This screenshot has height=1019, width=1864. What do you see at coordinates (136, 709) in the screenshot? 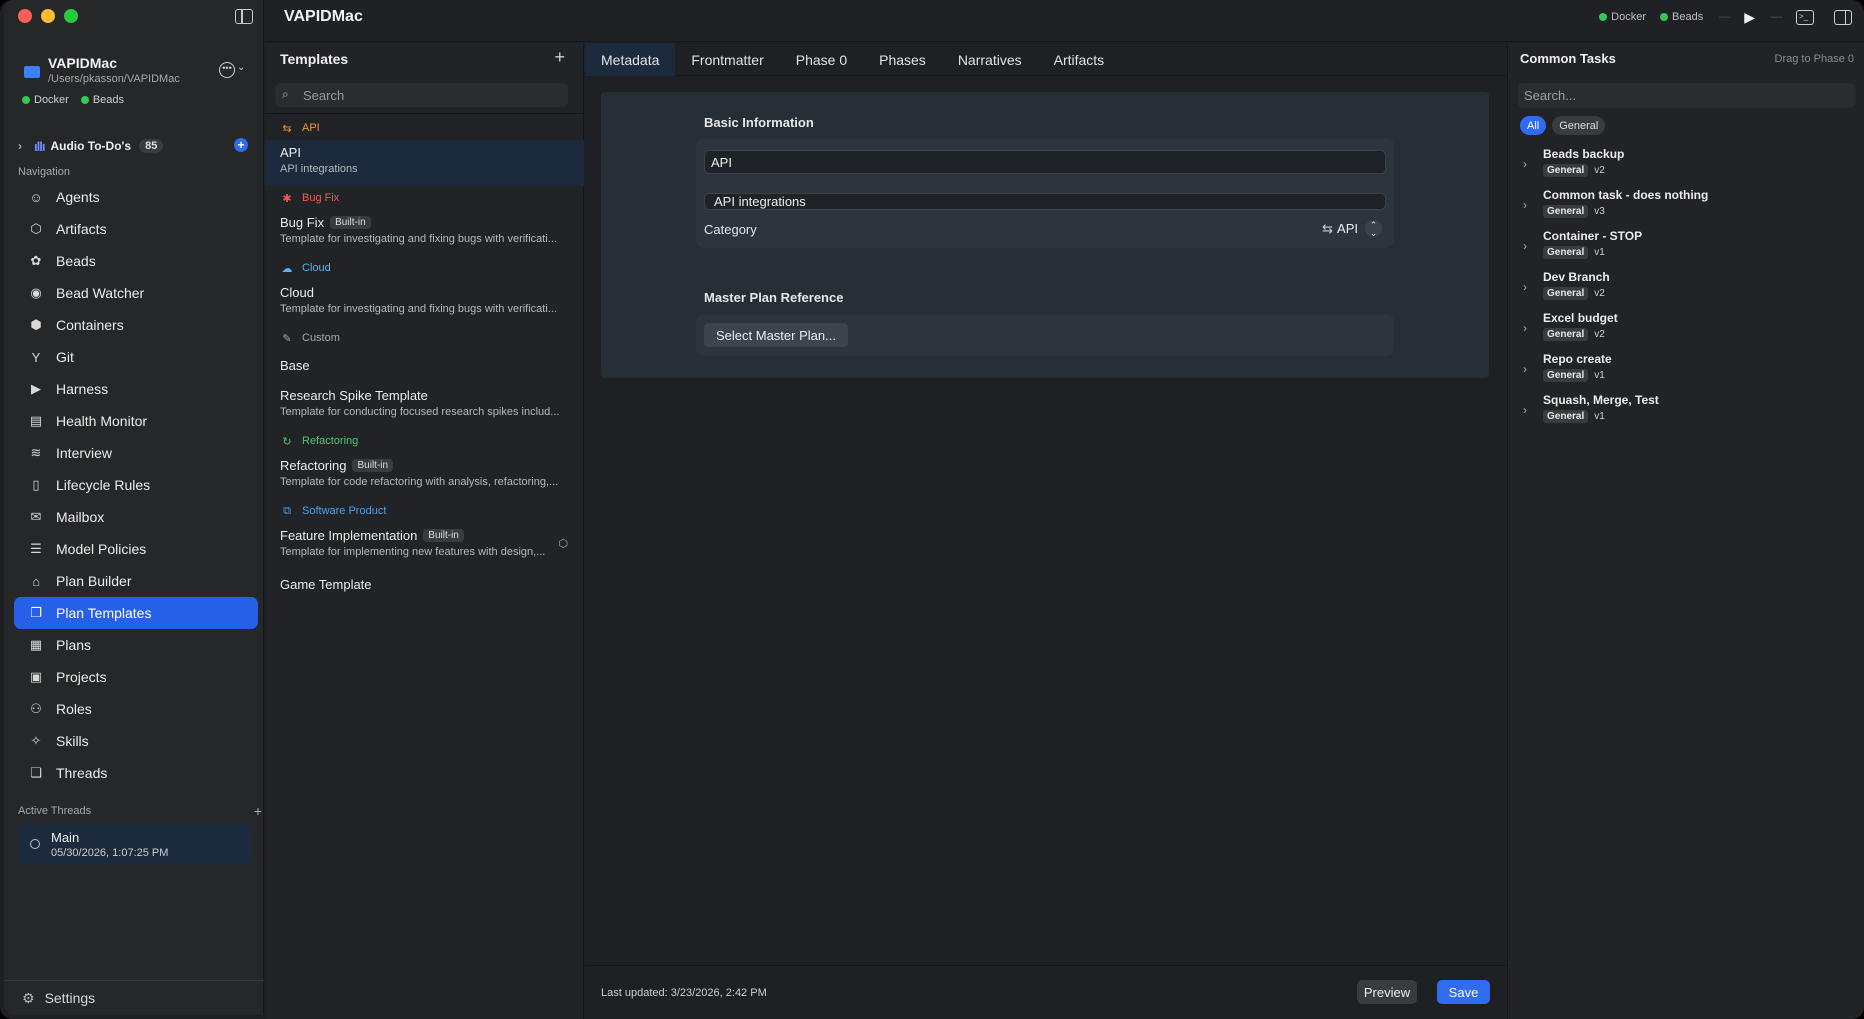
I see `sidebar-item-roles: ⚇ Roles` at bounding box center [136, 709].